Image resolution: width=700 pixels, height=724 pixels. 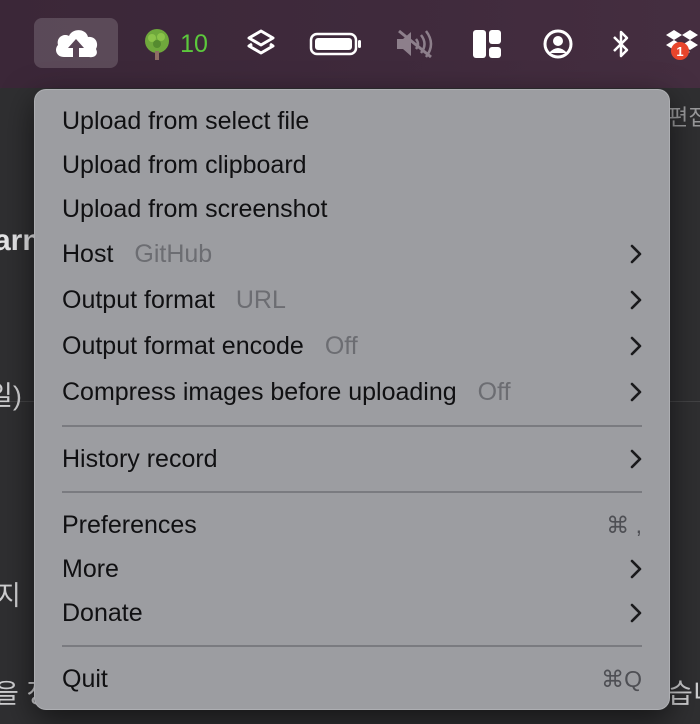 What do you see at coordinates (85, 678) in the screenshot?
I see `menu-item-label: Quit` at bounding box center [85, 678].